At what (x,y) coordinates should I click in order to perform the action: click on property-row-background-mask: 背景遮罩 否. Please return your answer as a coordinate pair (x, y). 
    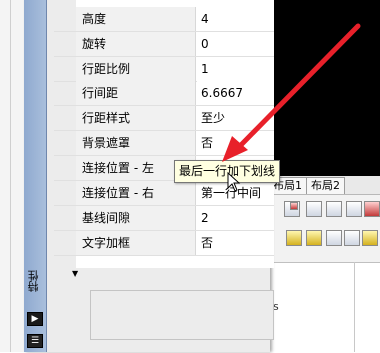
    Looking at the image, I should click on (164, 143).